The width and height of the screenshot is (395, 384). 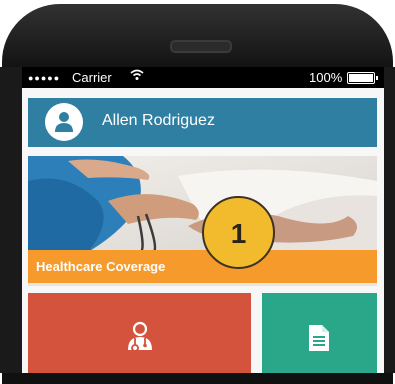 I want to click on status-bar: ●●●●● Carrier 100%, so click(x=203, y=77).